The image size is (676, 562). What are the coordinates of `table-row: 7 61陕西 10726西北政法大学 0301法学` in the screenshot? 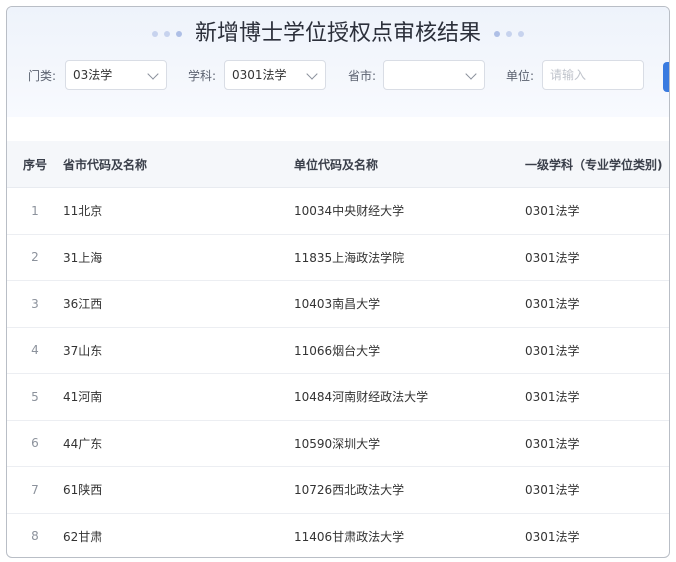 It's located at (338, 490).